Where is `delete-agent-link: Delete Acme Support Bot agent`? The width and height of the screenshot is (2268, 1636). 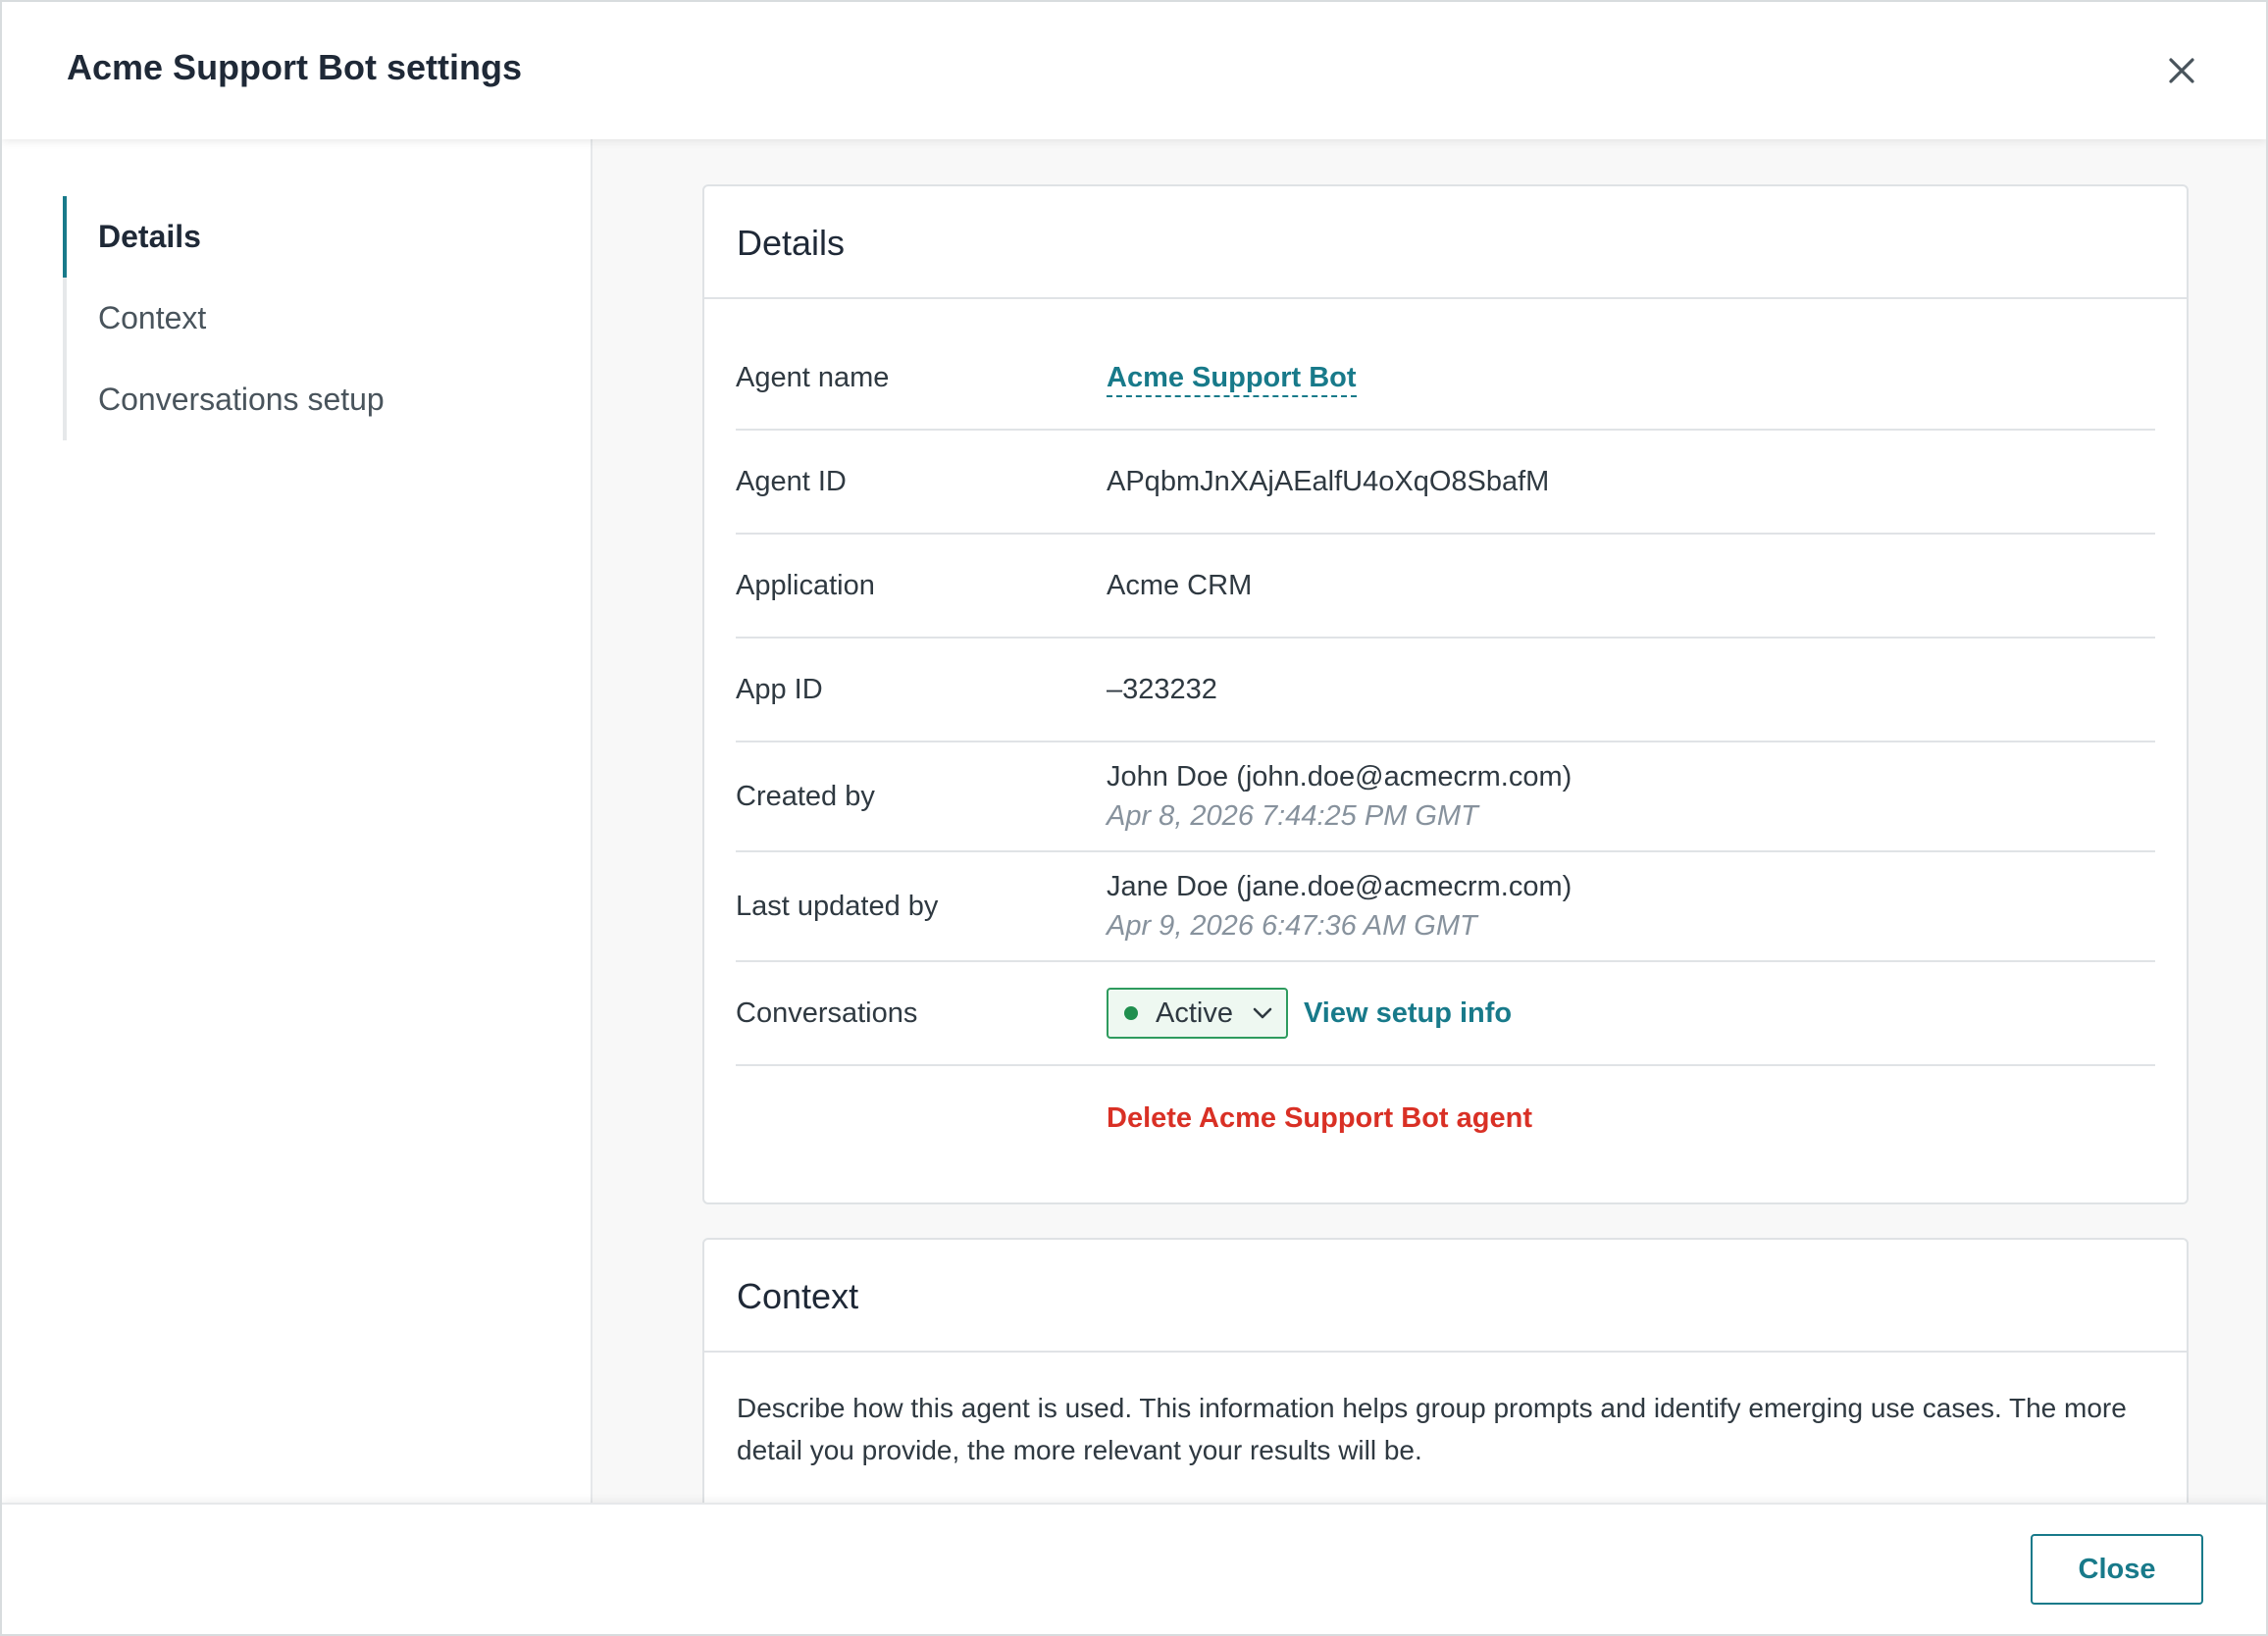 delete-agent-link: Delete Acme Support Bot agent is located at coordinates (1320, 1118).